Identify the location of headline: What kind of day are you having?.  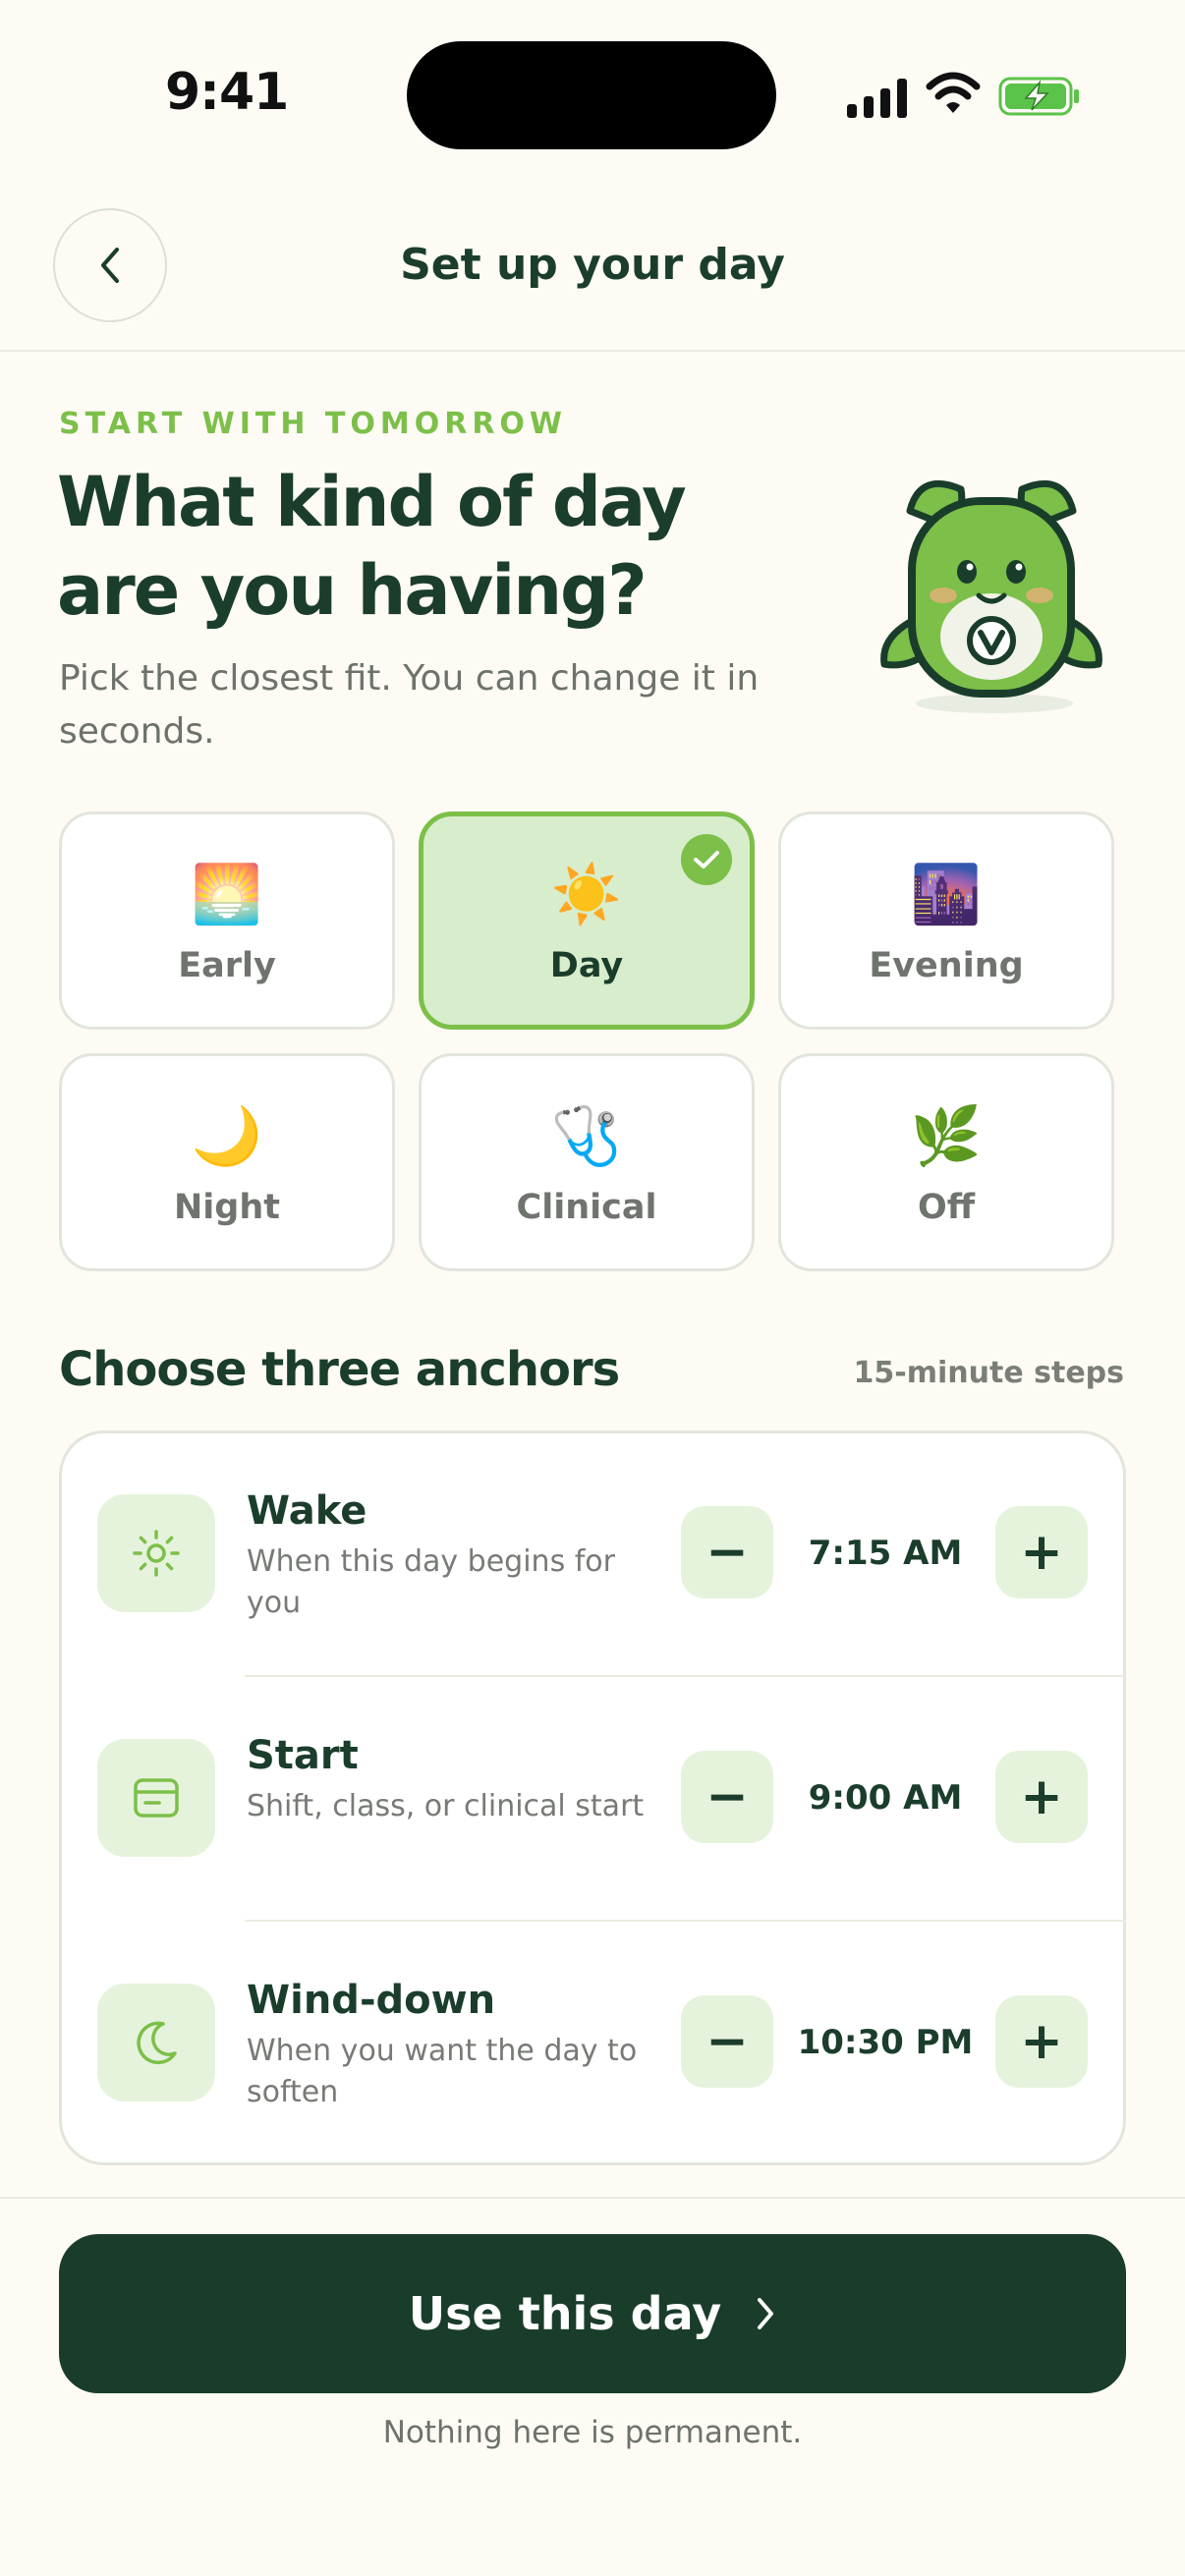
(372, 546).